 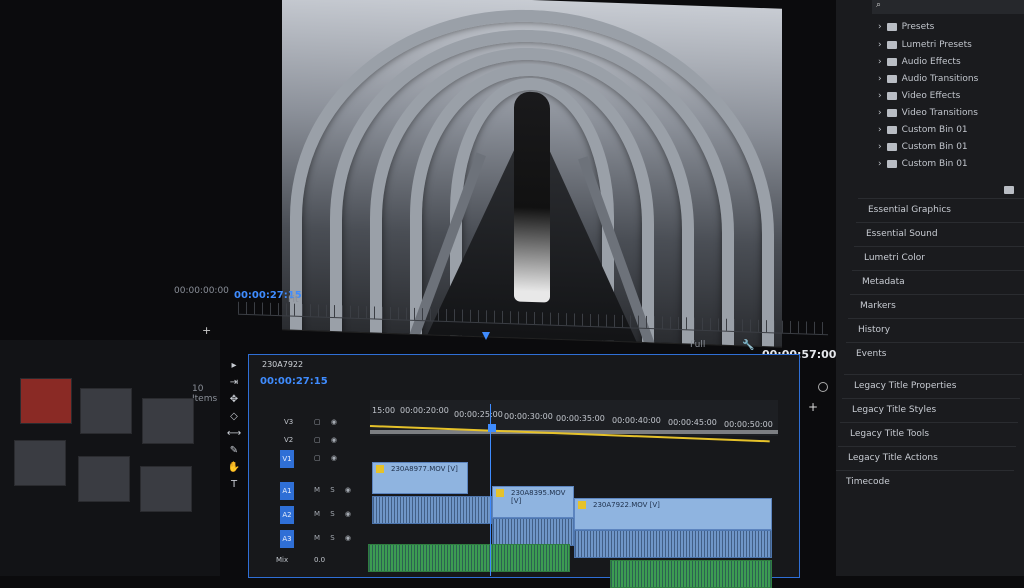 What do you see at coordinates (1009, 190) in the screenshot?
I see `new-bin-icon` at bounding box center [1009, 190].